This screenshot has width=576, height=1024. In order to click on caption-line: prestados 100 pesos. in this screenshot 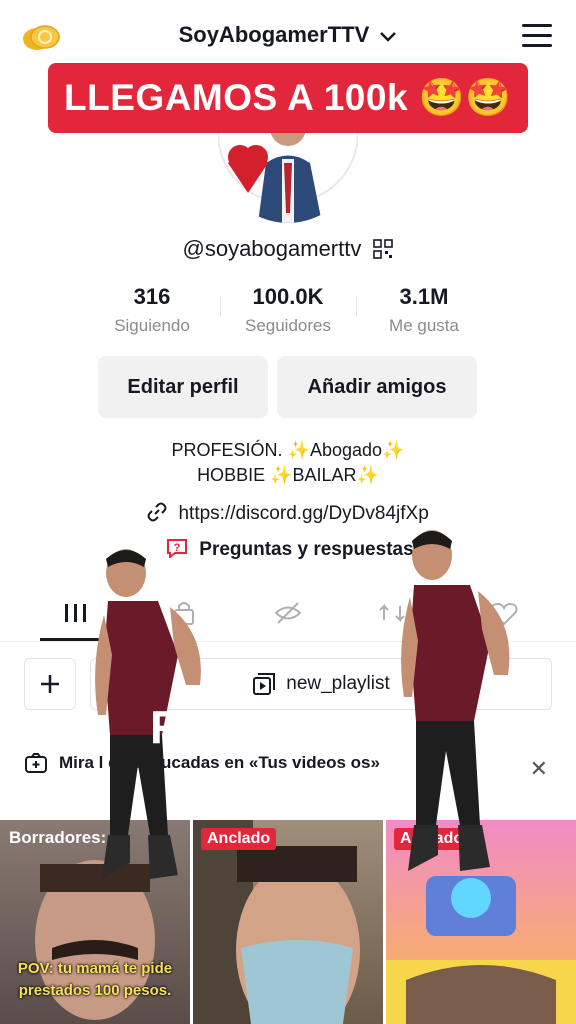, I will do `click(95, 990)`.